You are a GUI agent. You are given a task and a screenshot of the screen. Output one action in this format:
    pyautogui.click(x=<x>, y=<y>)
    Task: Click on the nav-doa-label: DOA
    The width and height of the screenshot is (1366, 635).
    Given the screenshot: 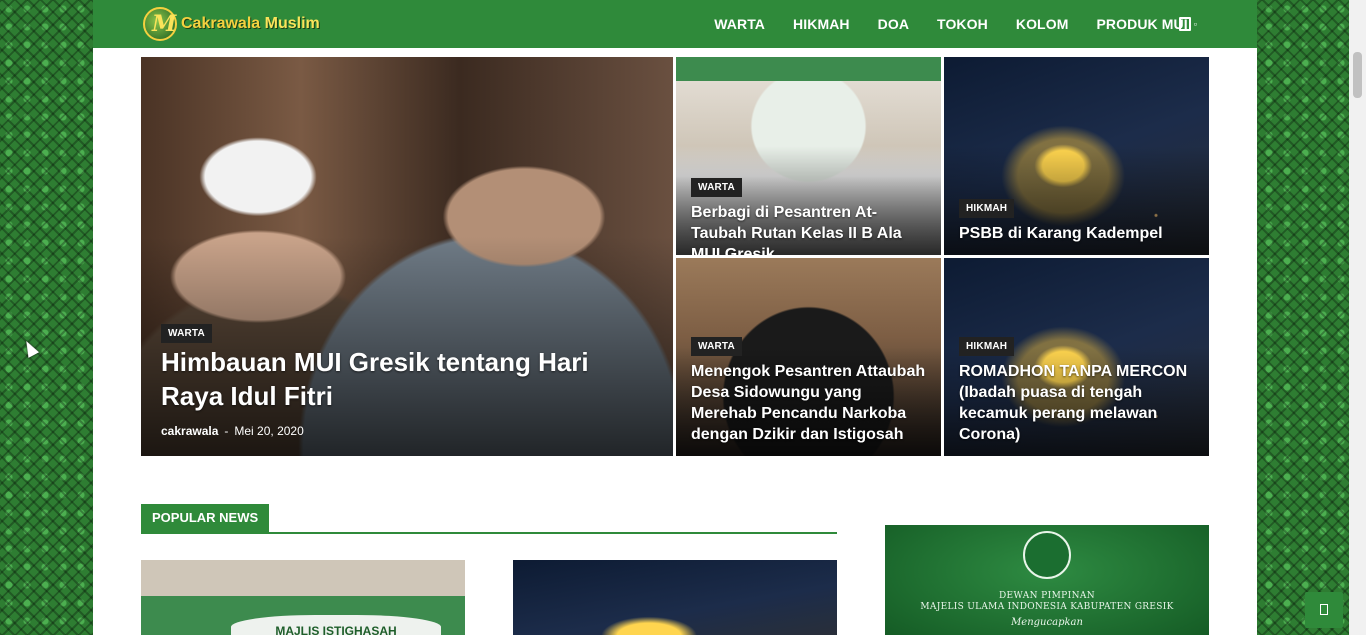 What is the action you would take?
    pyautogui.click(x=893, y=24)
    